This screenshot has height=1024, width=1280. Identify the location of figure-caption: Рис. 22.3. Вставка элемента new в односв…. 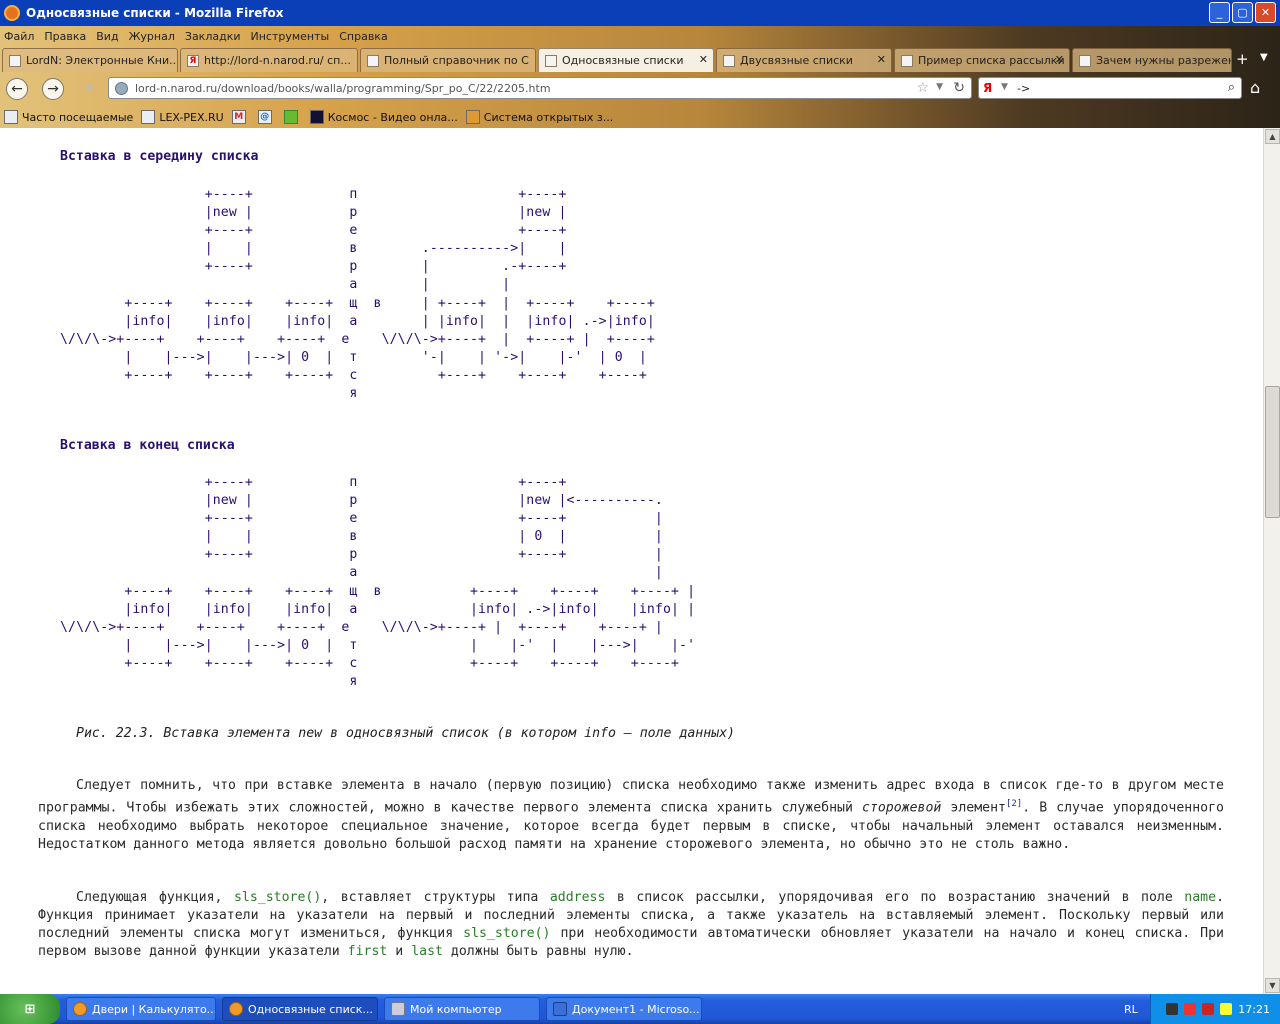
(405, 733).